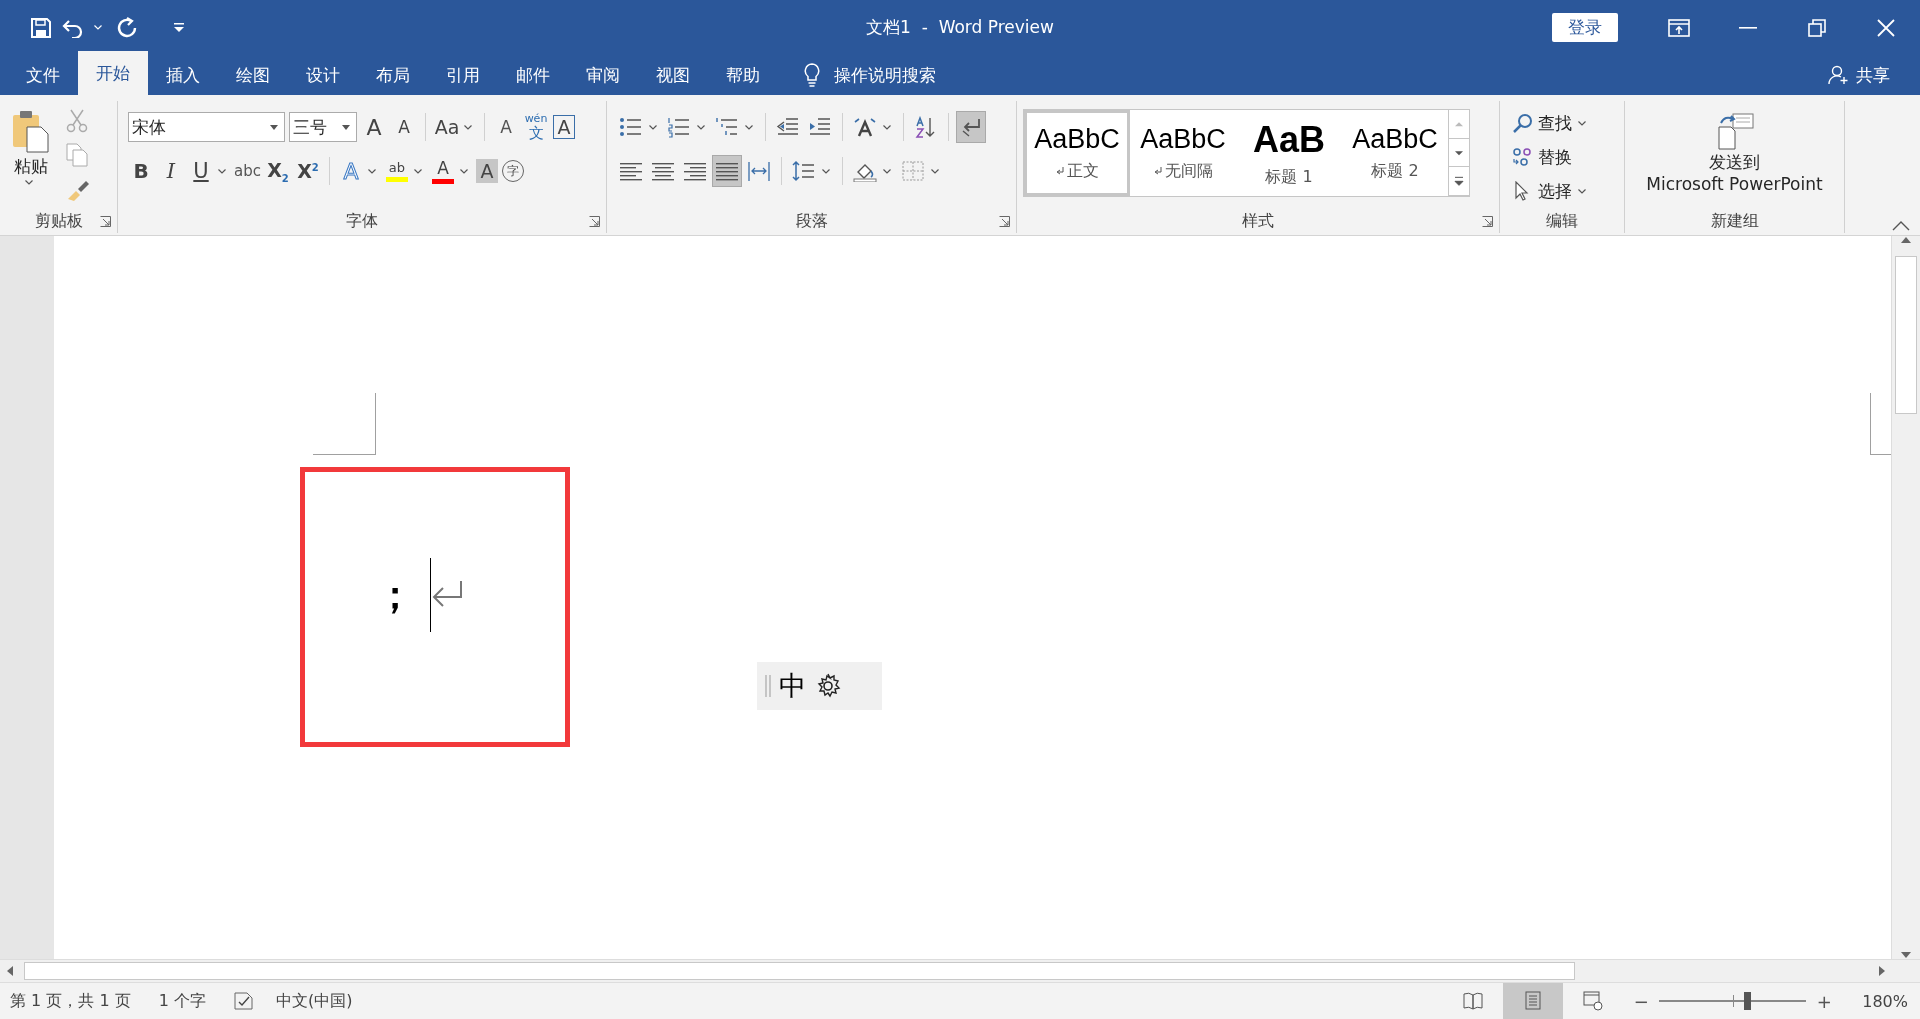 This screenshot has width=1920, height=1019. Describe the element at coordinates (1183, 153) in the screenshot. I see `style-option: AaBbC 无间隔` at that location.